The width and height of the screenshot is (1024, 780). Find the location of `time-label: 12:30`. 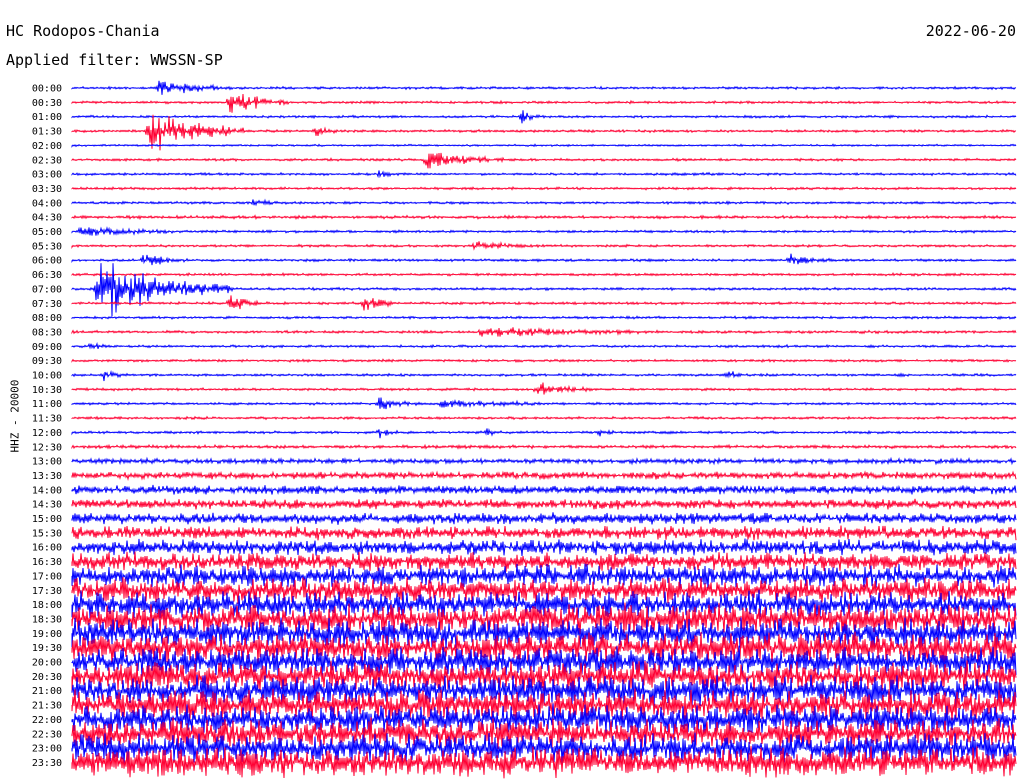

time-label: 12:30 is located at coordinates (47, 447).